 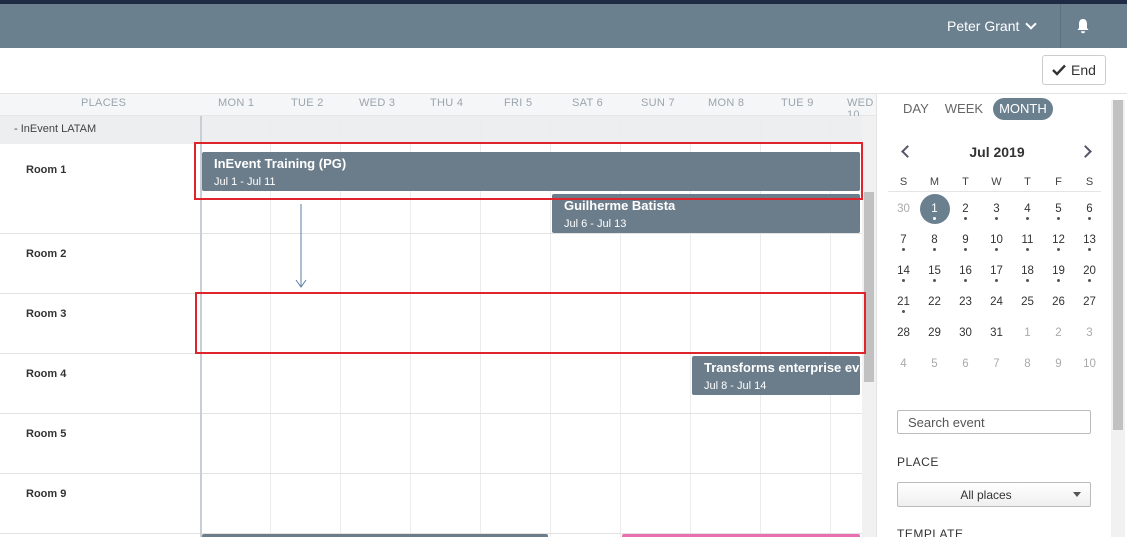 I want to click on day-number: 31, so click(x=996, y=333).